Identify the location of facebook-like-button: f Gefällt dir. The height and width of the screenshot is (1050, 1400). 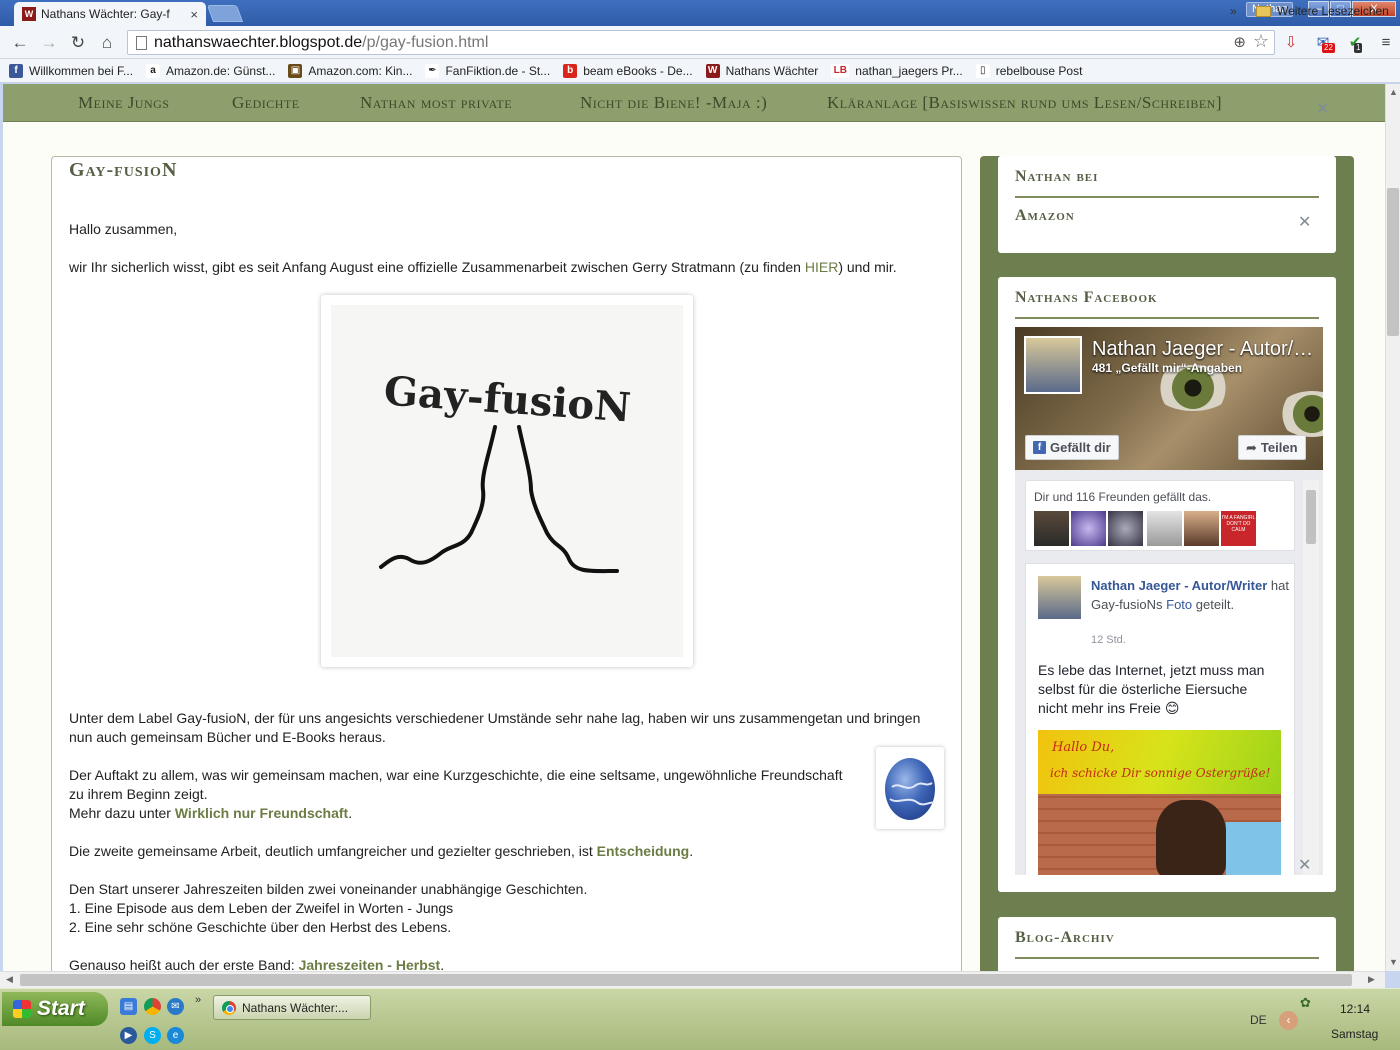
(1072, 447).